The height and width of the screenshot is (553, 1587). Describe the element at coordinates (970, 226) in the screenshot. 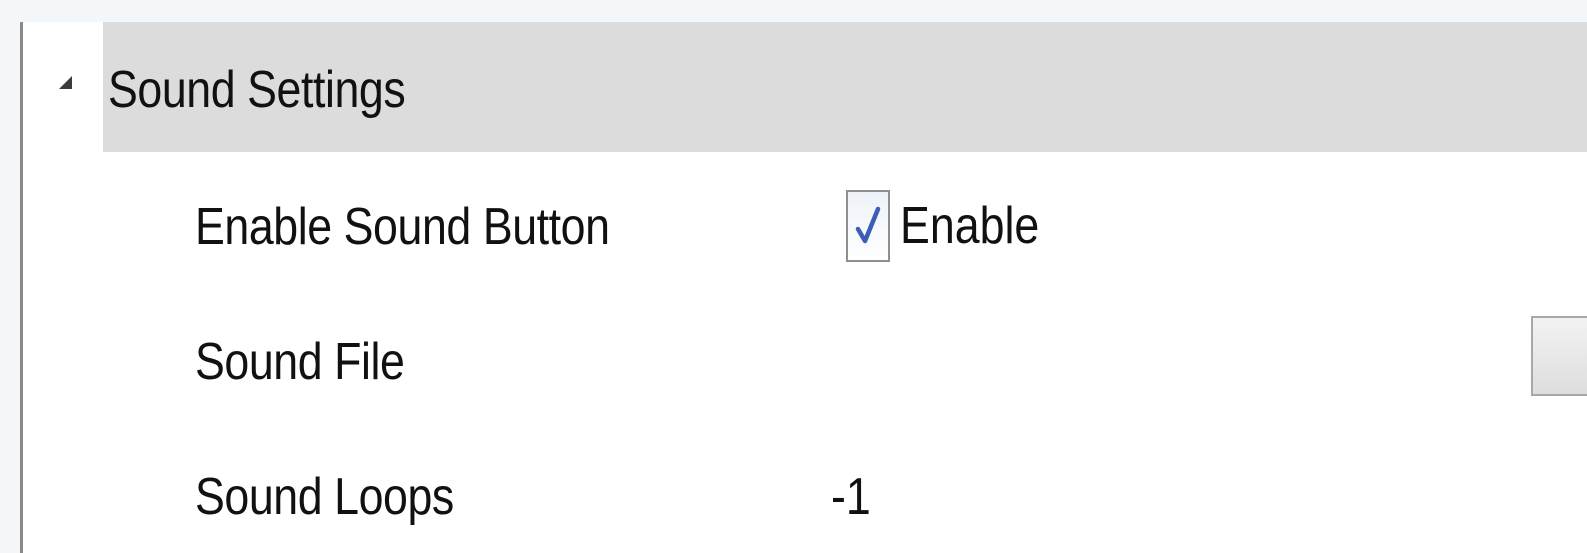

I see `checkbox-label: Enable` at that location.